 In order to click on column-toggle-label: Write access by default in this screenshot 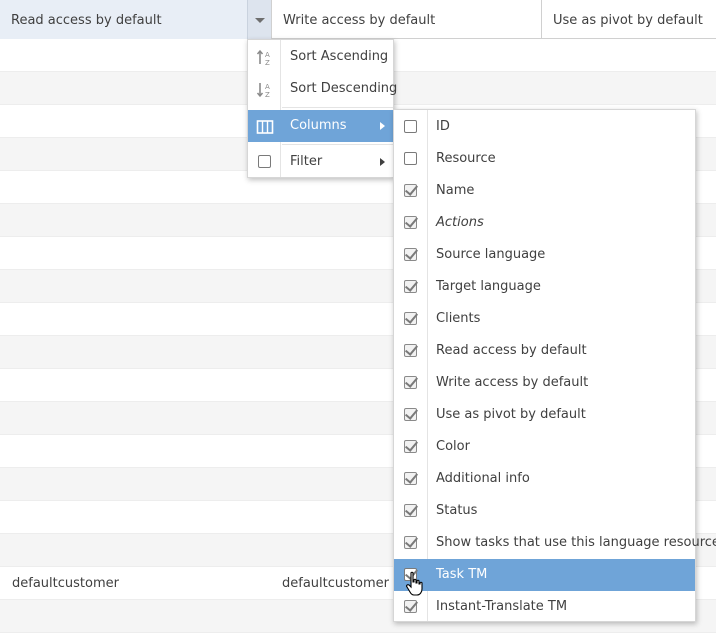, I will do `click(512, 382)`.